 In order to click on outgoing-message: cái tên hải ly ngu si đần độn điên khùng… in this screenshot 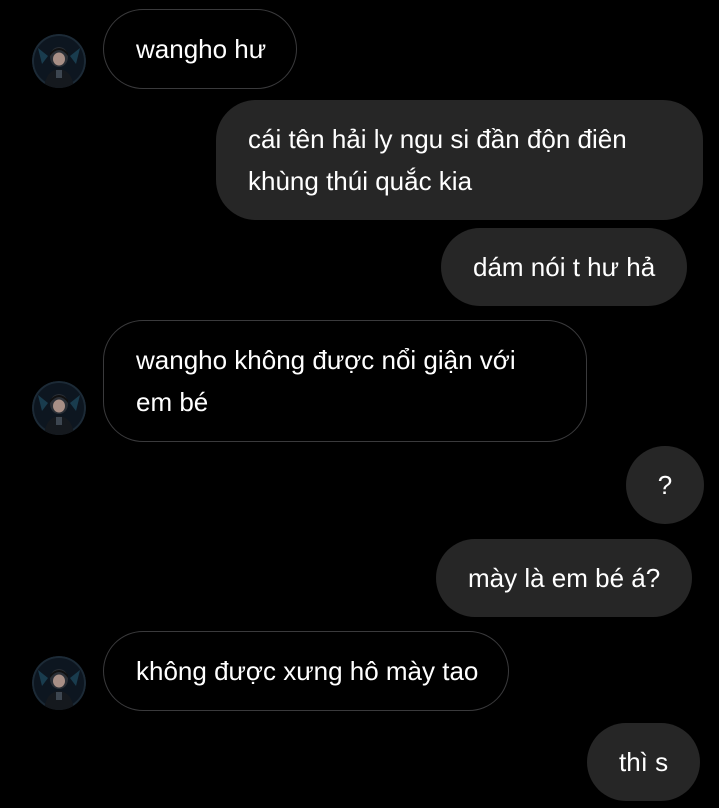, I will do `click(459, 160)`.